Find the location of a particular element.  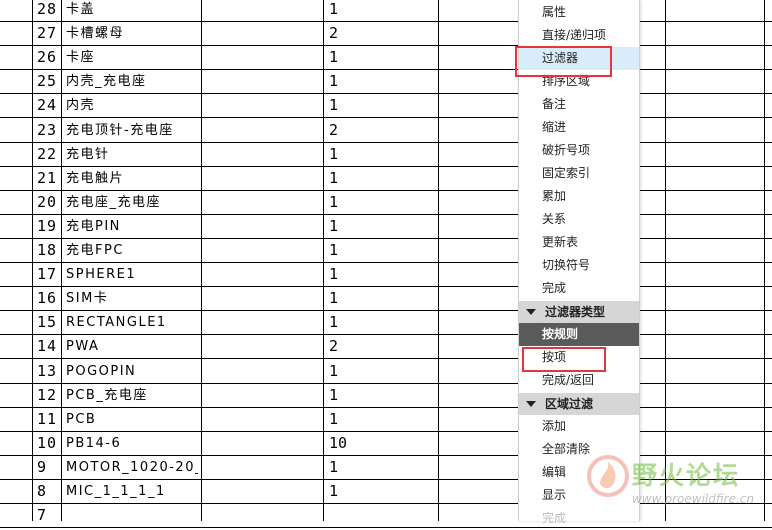

table-row: 14 PWA 2 is located at coordinates (386, 347).